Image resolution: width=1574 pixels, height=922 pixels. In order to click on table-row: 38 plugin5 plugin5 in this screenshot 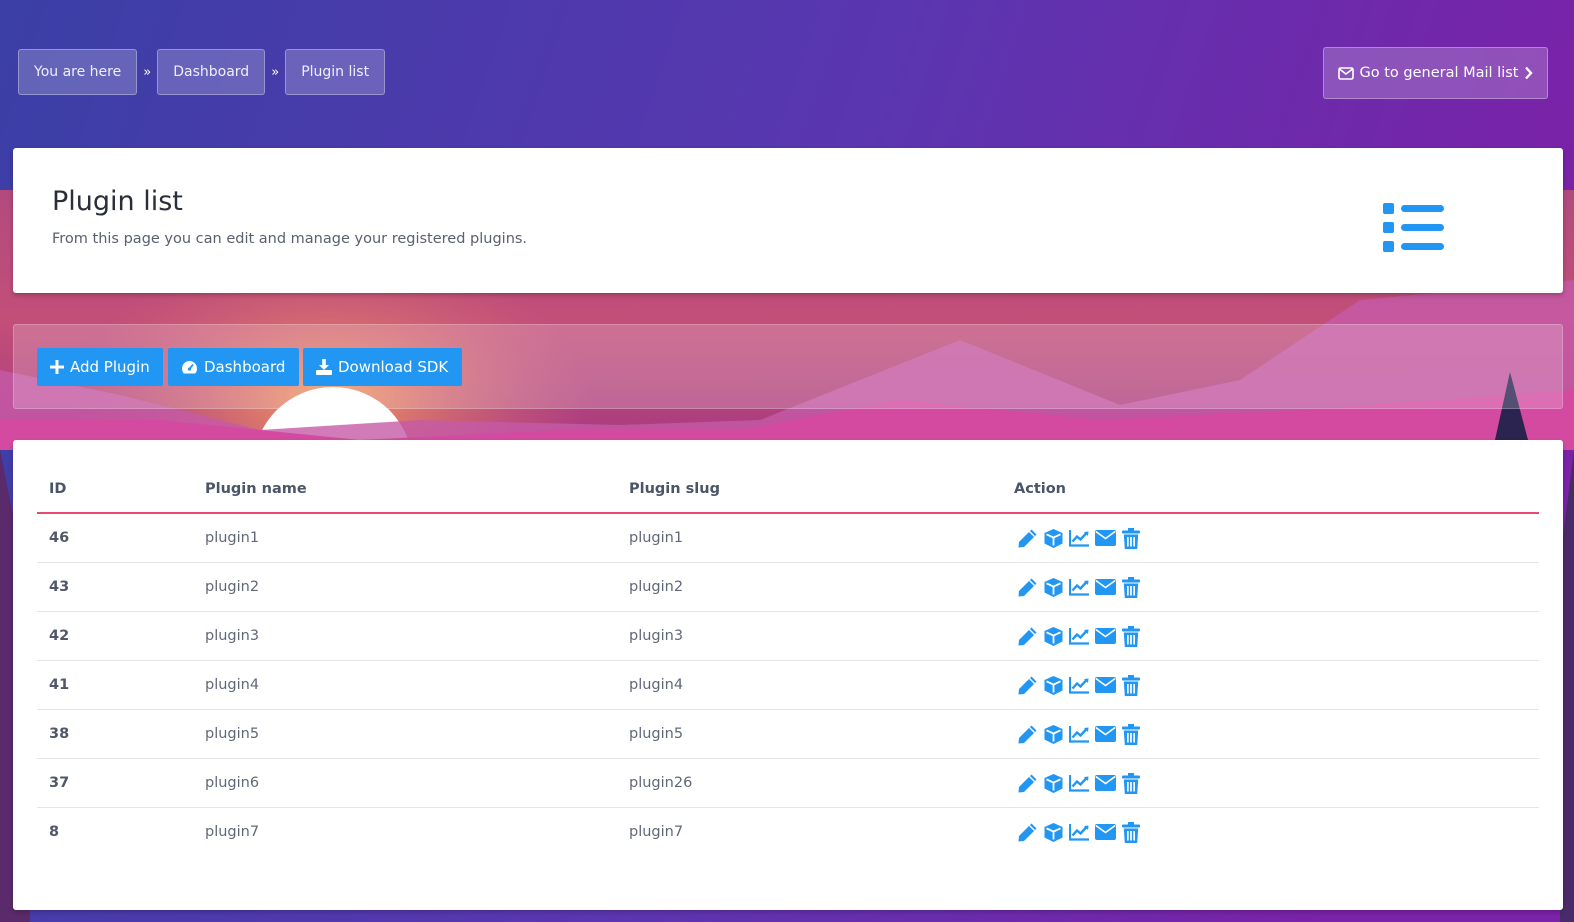, I will do `click(788, 734)`.